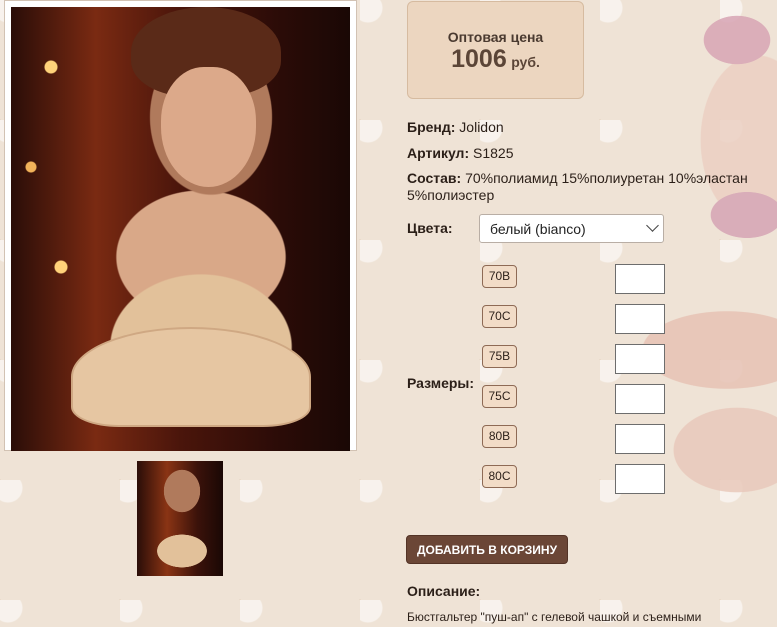 The width and height of the screenshot is (777, 627). I want to click on size-chip-75c: 75C, so click(499, 396).